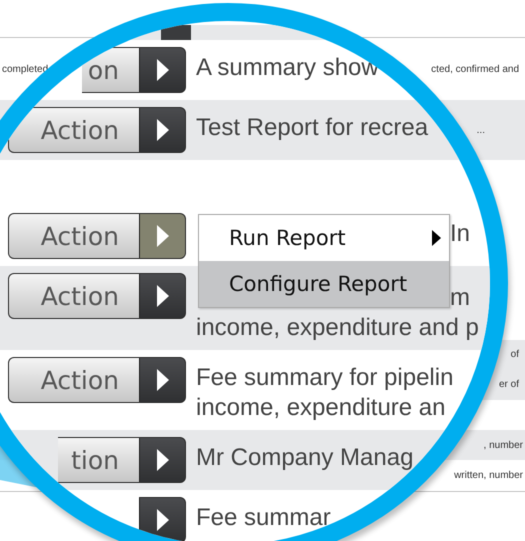 This screenshot has width=525, height=541. I want to click on report-description: Test Report for recrea, so click(312, 128).